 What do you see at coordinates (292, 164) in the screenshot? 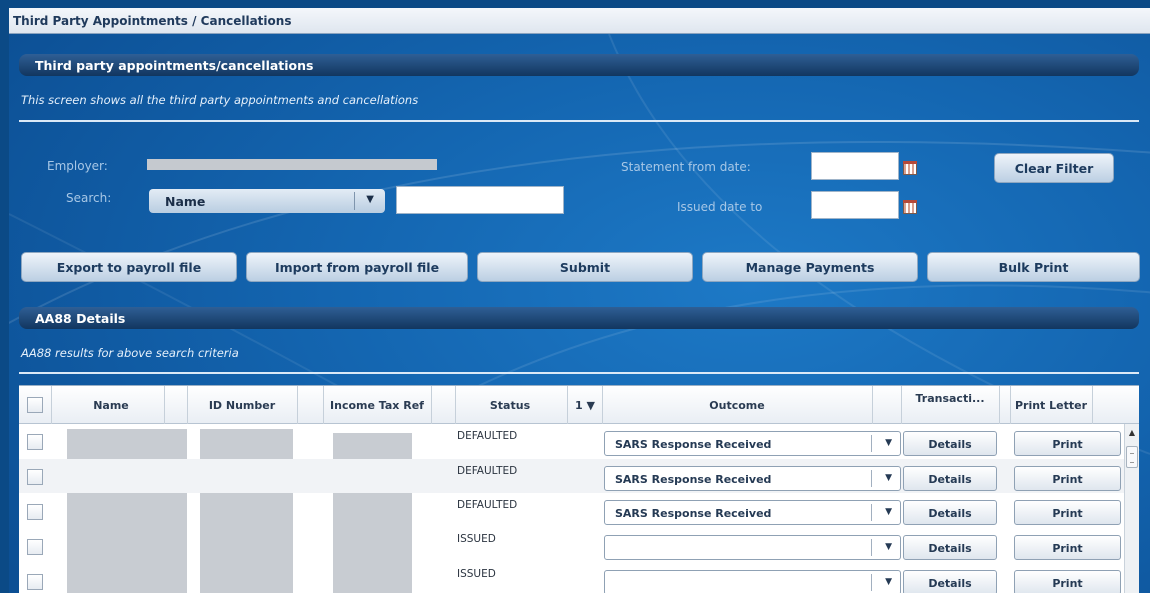
I see `employer-value` at bounding box center [292, 164].